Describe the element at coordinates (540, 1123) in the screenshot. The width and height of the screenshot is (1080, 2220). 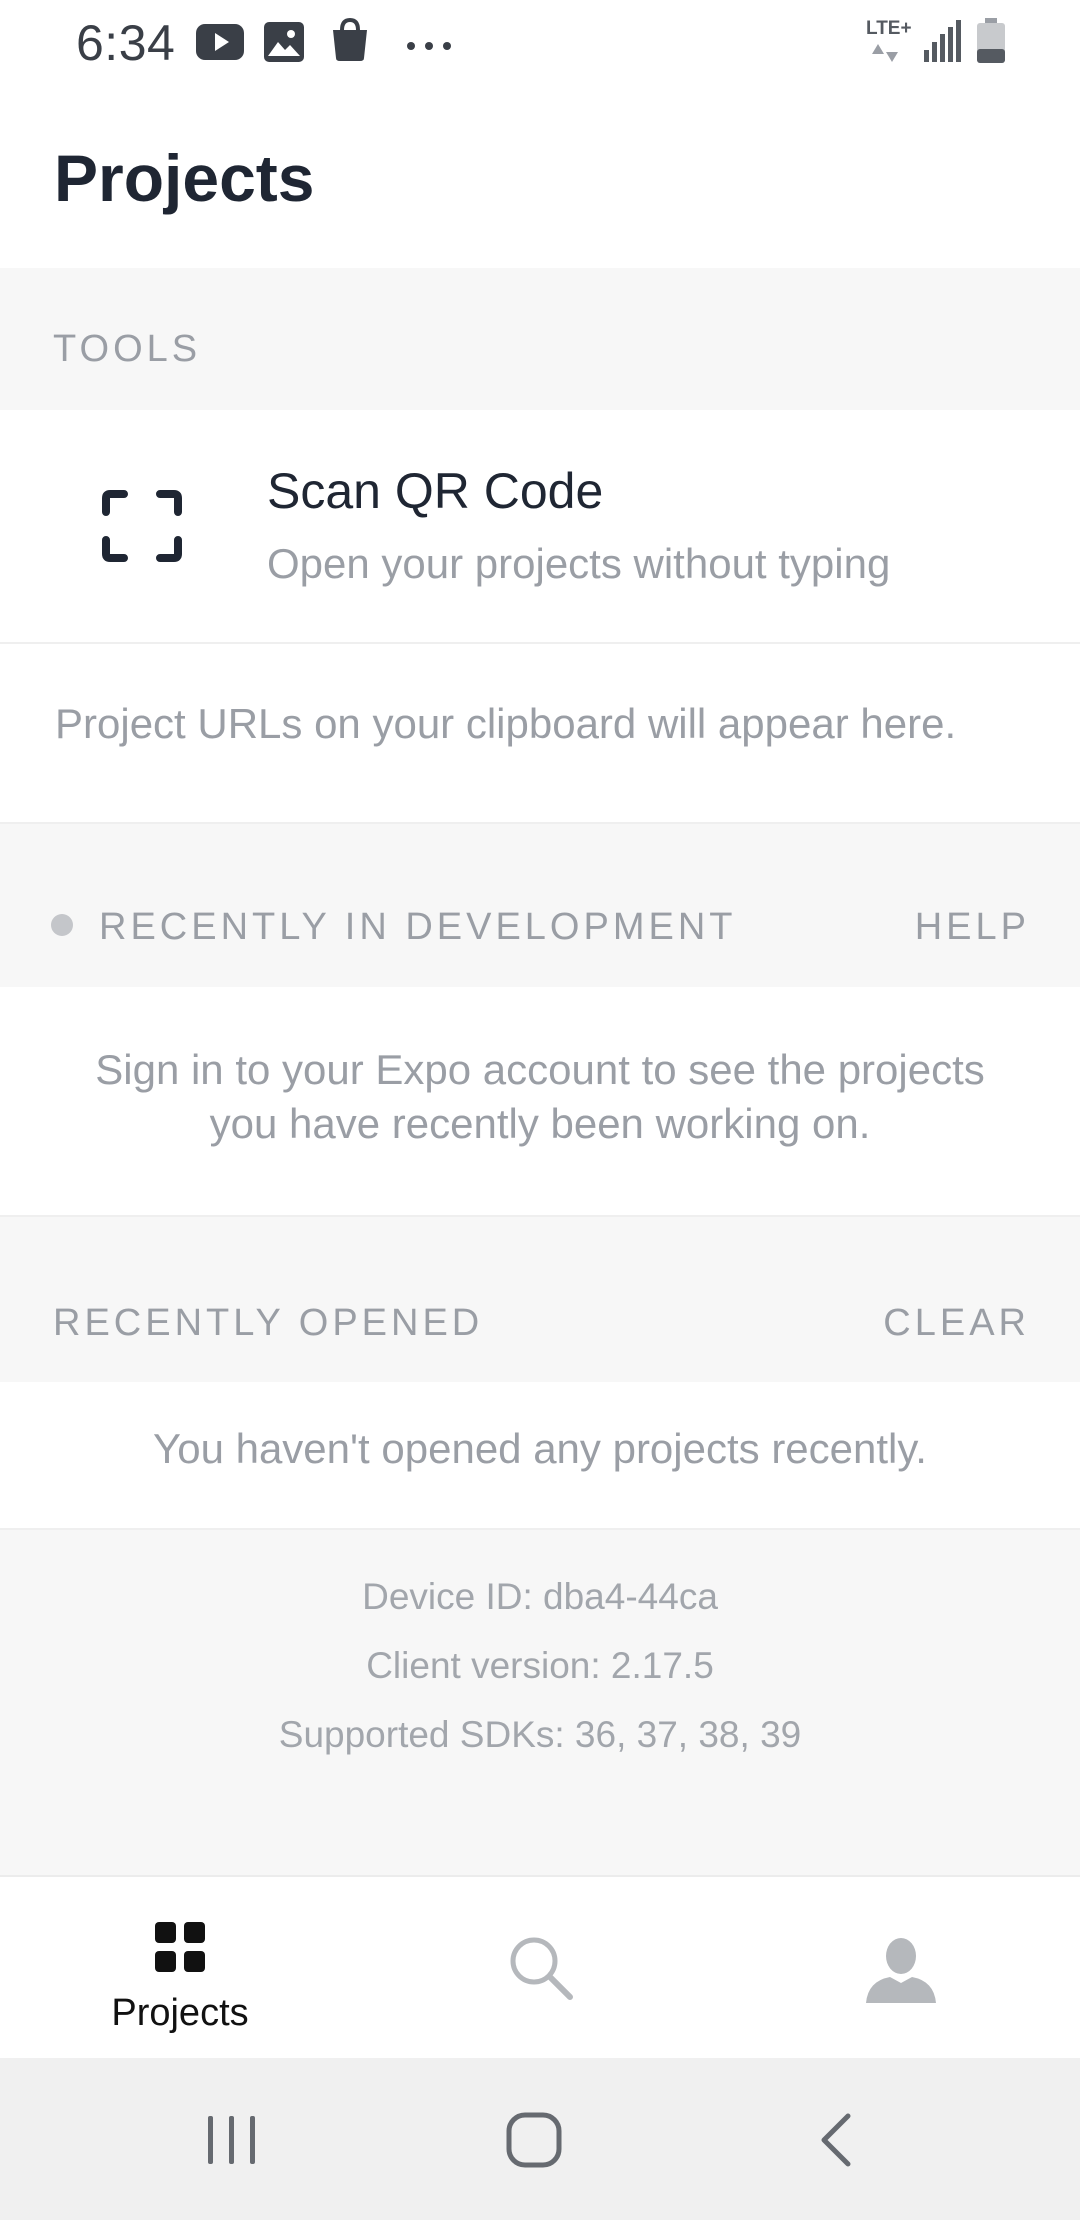
I see `sign-in-message-line2: you have recently been working on.` at that location.